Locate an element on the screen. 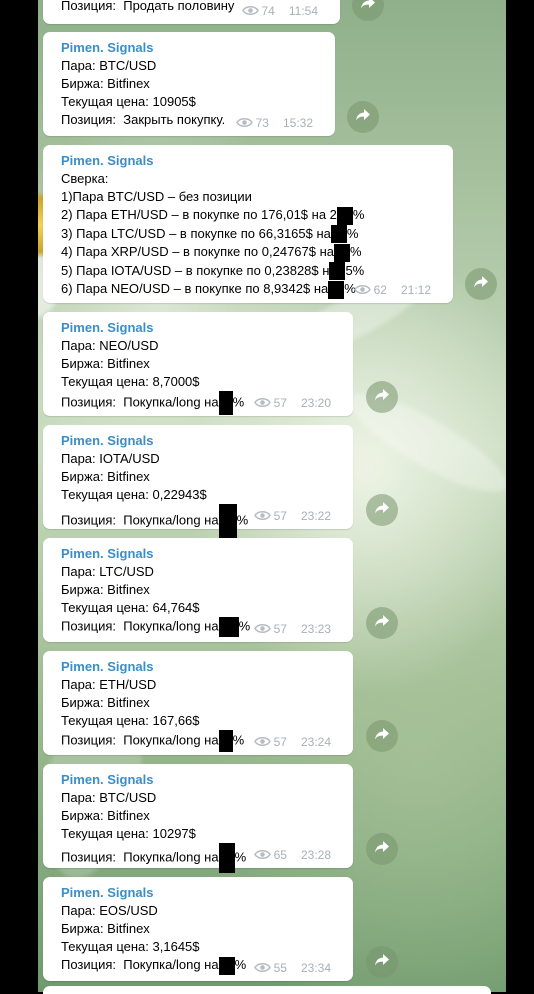  next-message-bubble is located at coordinates (267, 990).